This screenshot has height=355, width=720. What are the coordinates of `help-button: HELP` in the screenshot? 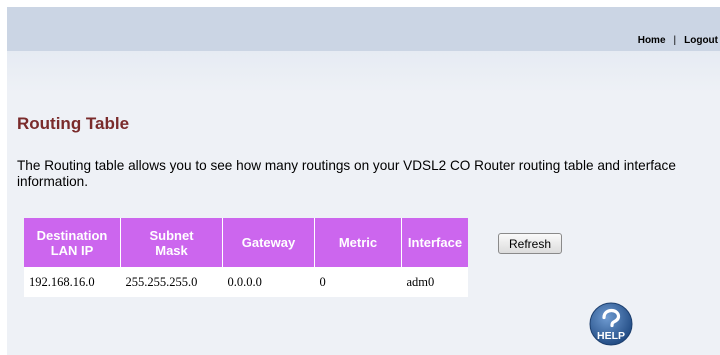 It's located at (611, 324).